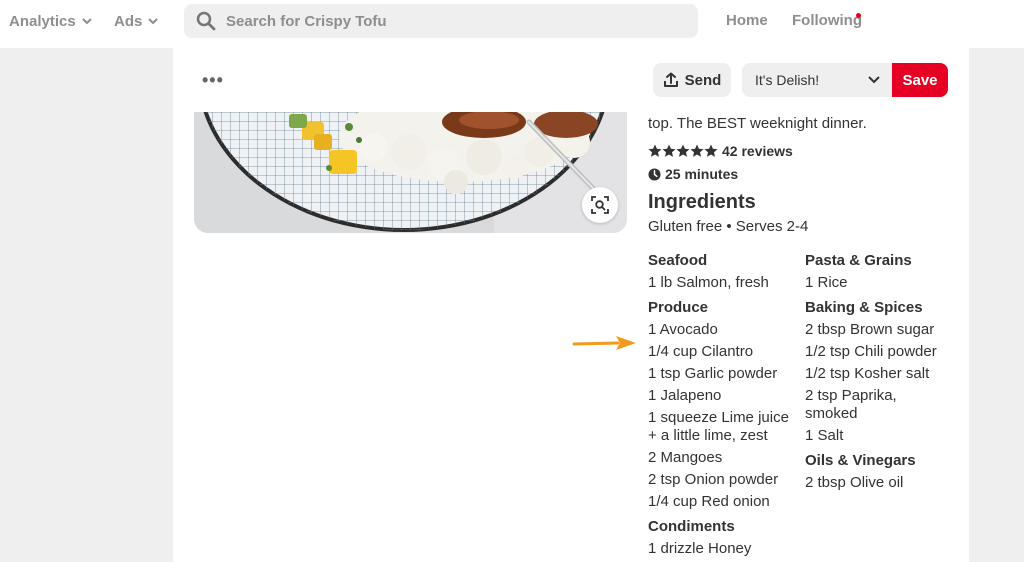 Image resolution: width=1024 pixels, height=562 pixels. What do you see at coordinates (827, 20) in the screenshot?
I see `nav-following-link: Following` at bounding box center [827, 20].